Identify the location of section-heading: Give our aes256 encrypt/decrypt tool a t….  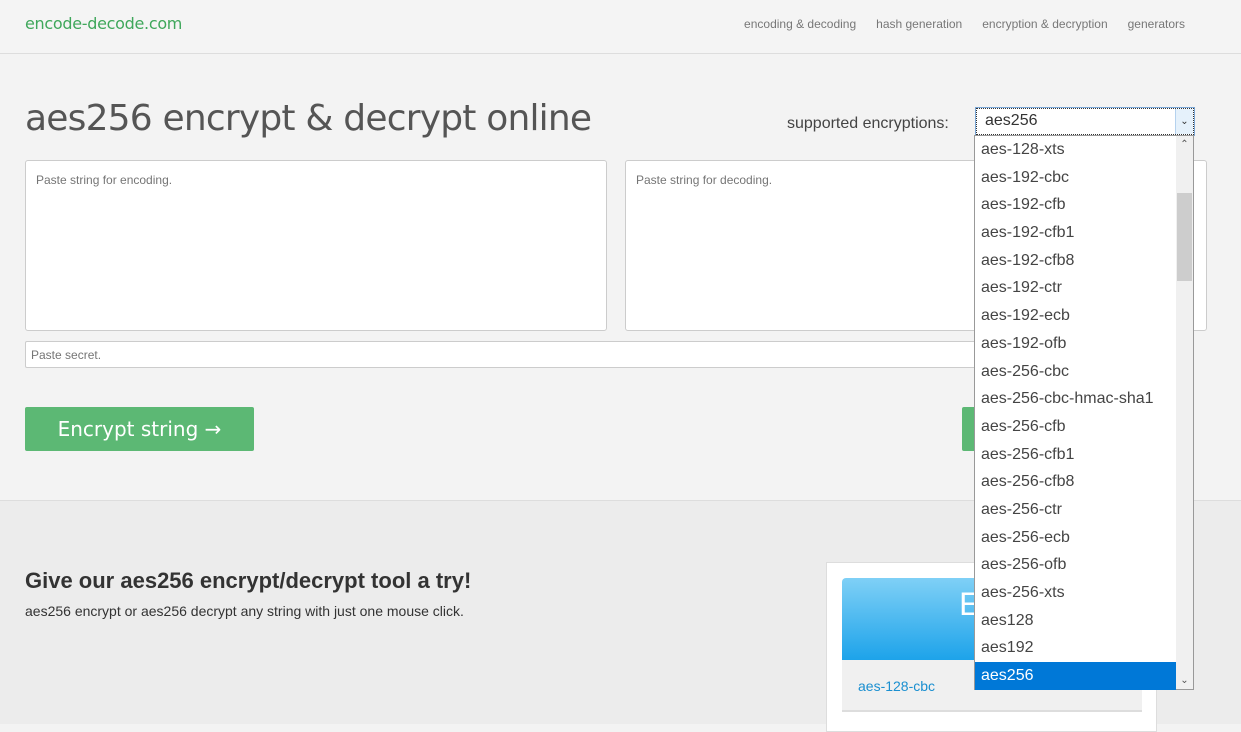
(248, 580).